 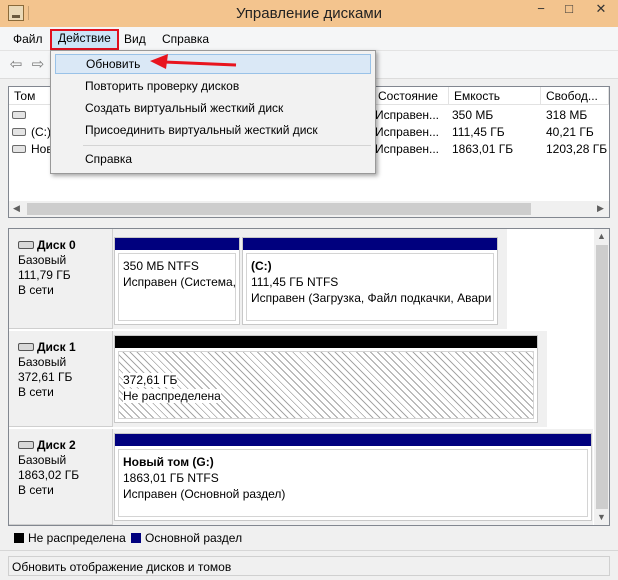 What do you see at coordinates (45, 377) in the screenshot?
I see `disk-size: 372,61 ГБ` at bounding box center [45, 377].